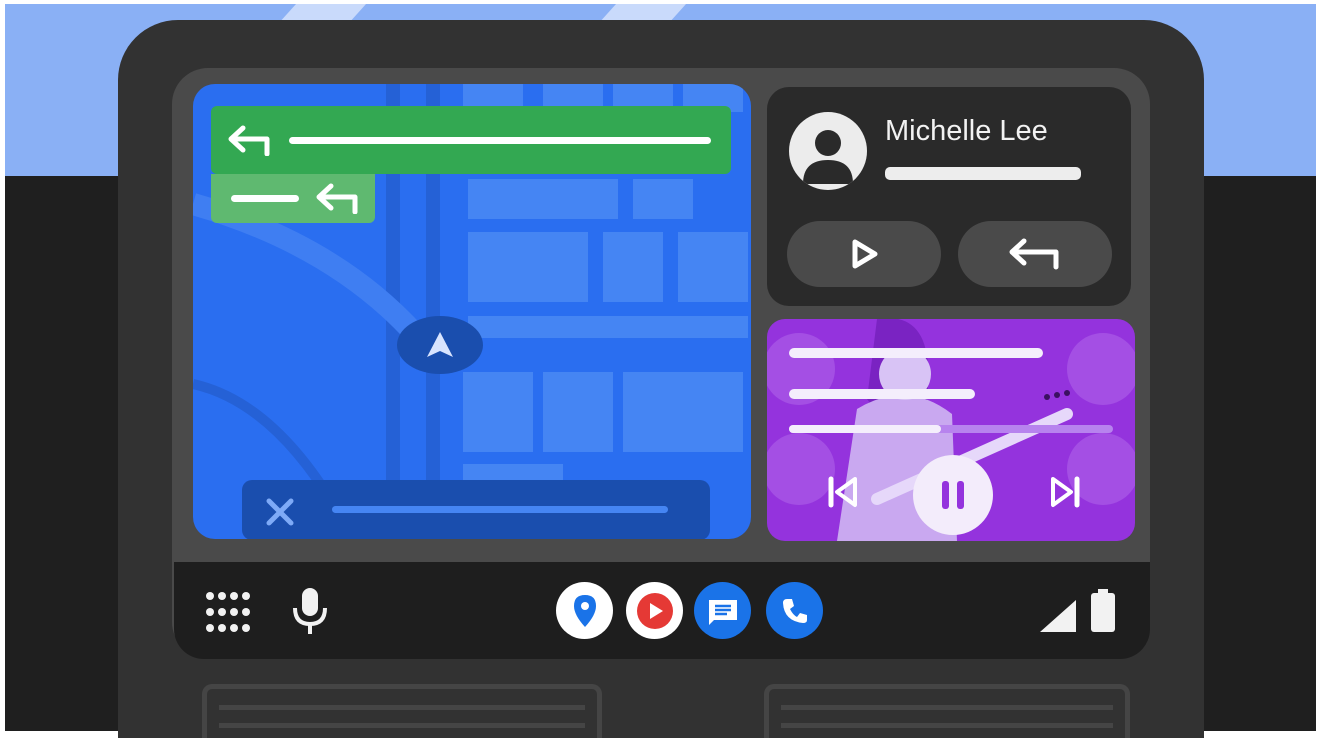 This screenshot has height=738, width=1330. What do you see at coordinates (310, 612) in the screenshot?
I see `microphone-icon` at bounding box center [310, 612].